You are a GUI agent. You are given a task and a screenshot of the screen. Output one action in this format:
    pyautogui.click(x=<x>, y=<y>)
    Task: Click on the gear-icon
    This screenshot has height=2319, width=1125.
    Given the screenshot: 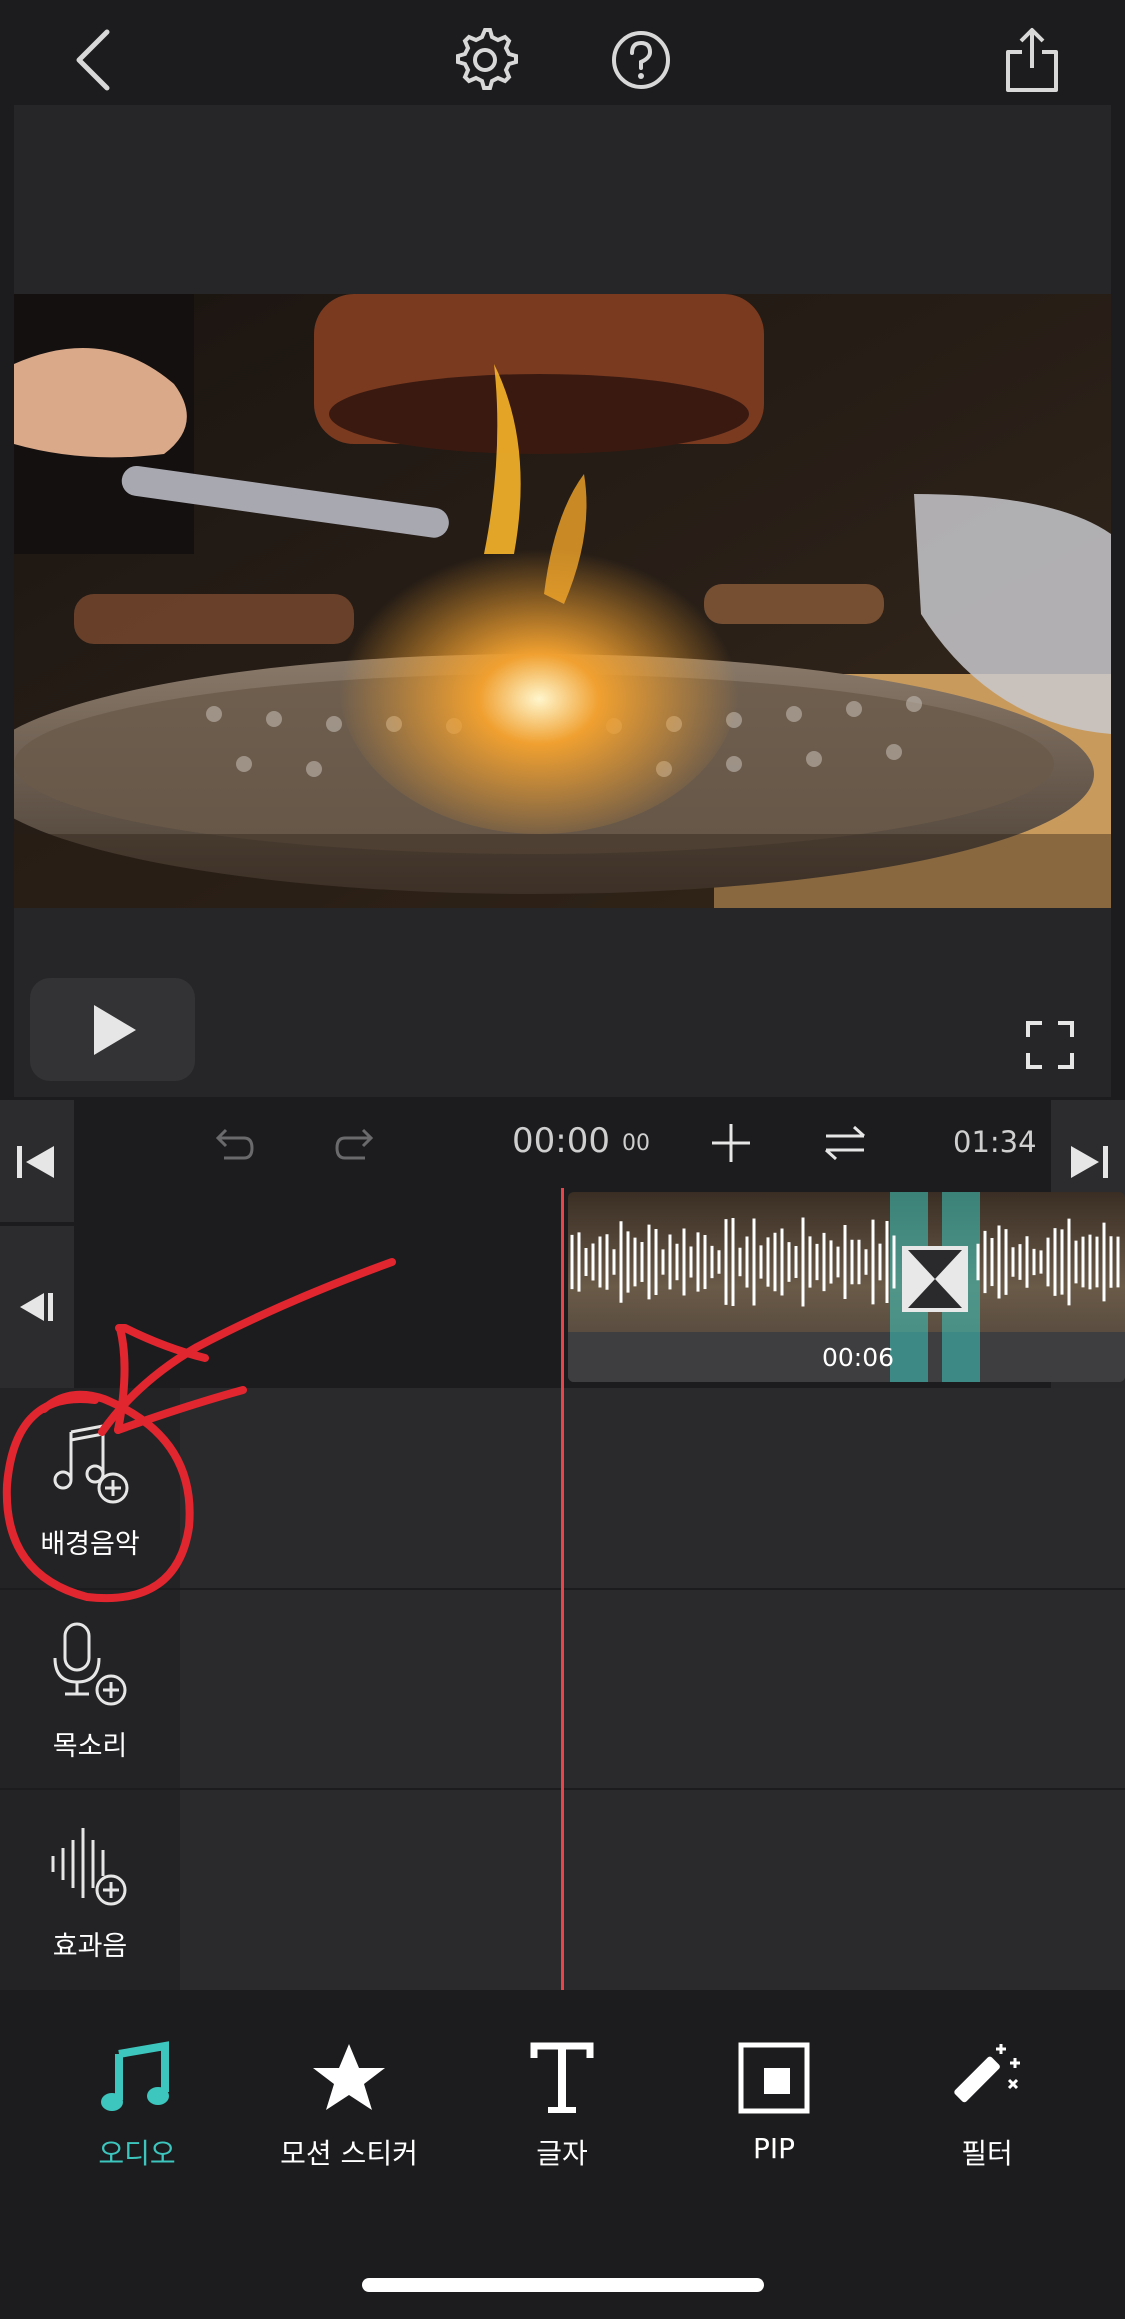 What is the action you would take?
    pyautogui.click(x=487, y=59)
    